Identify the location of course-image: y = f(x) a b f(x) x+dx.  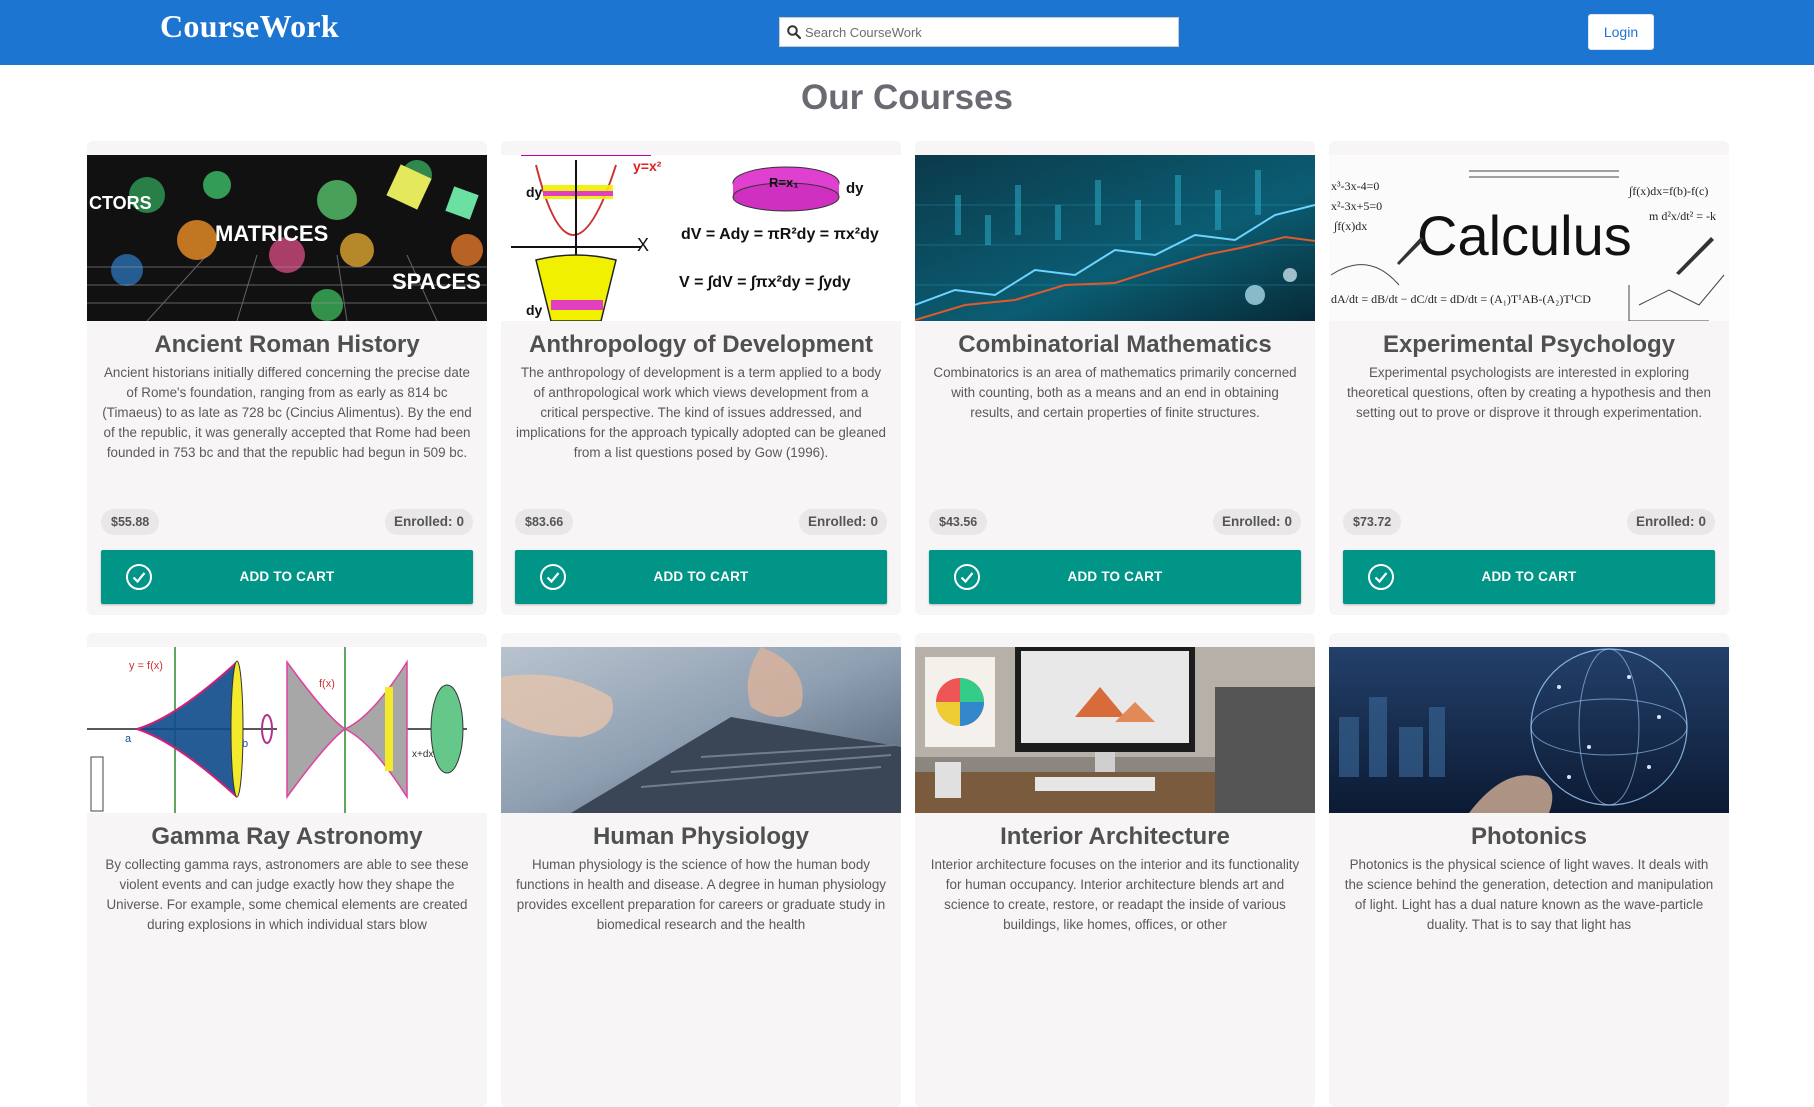
(287, 730).